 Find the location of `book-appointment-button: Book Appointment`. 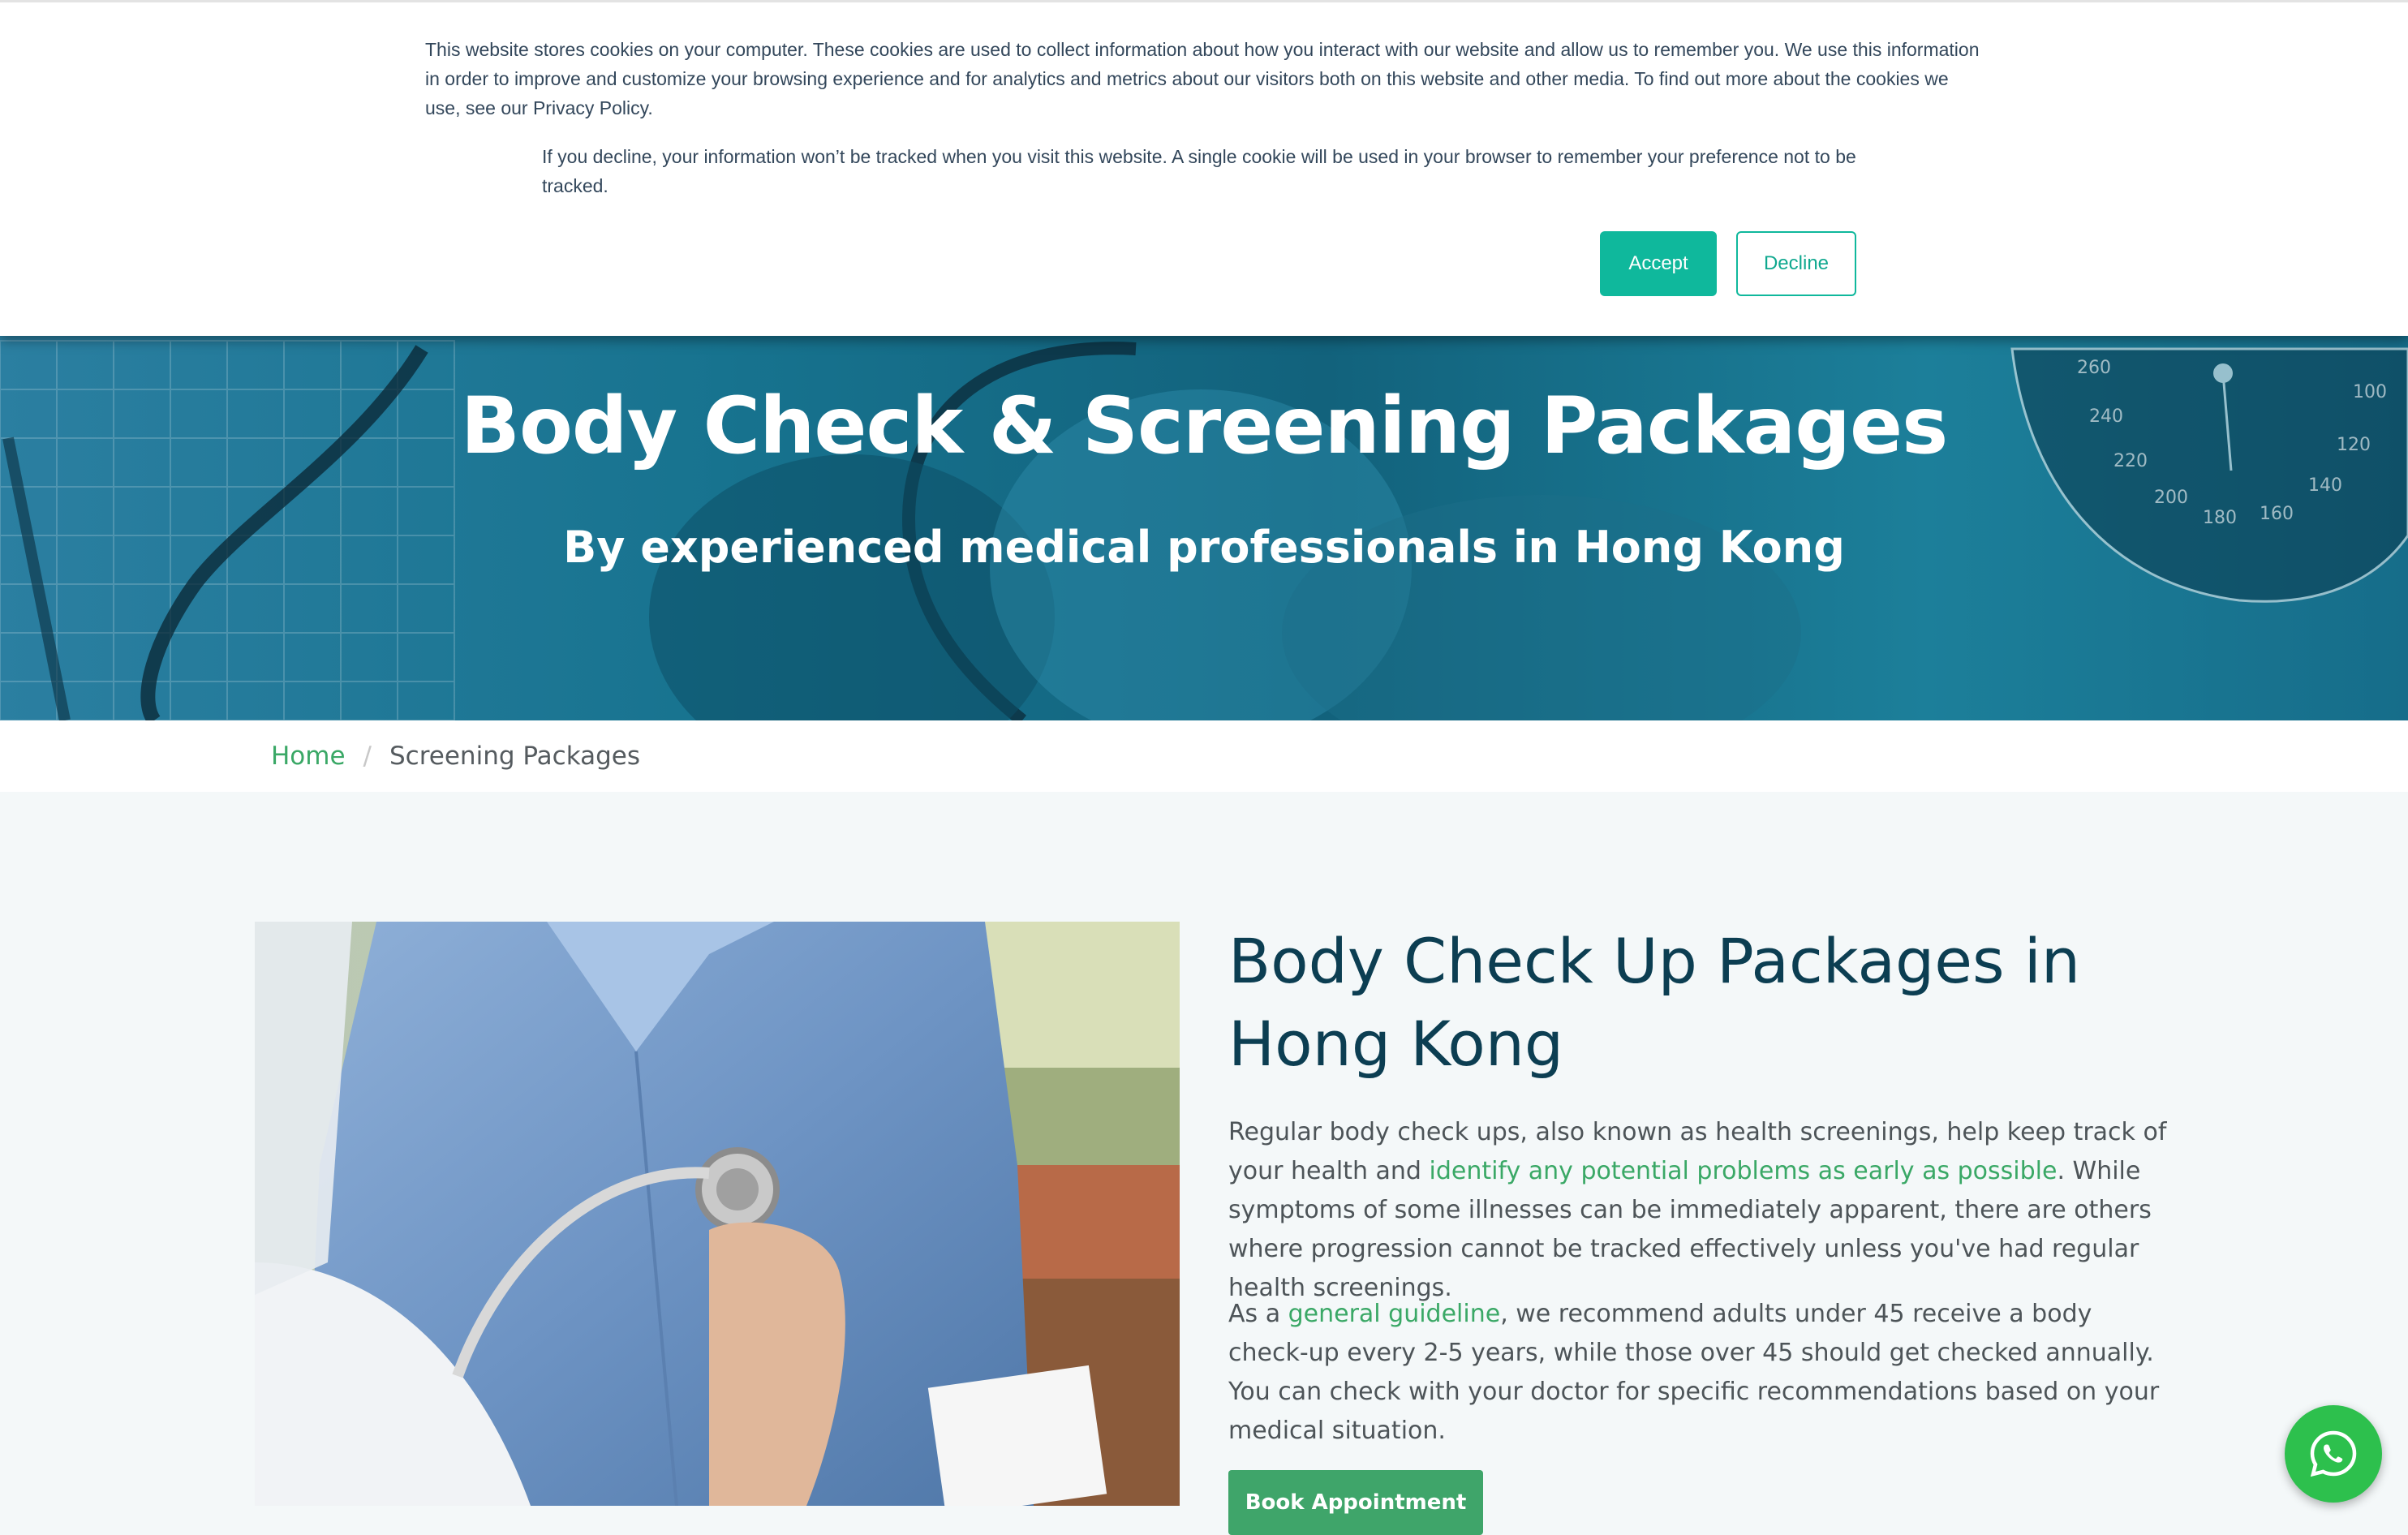

book-appointment-button: Book Appointment is located at coordinates (1355, 1502).